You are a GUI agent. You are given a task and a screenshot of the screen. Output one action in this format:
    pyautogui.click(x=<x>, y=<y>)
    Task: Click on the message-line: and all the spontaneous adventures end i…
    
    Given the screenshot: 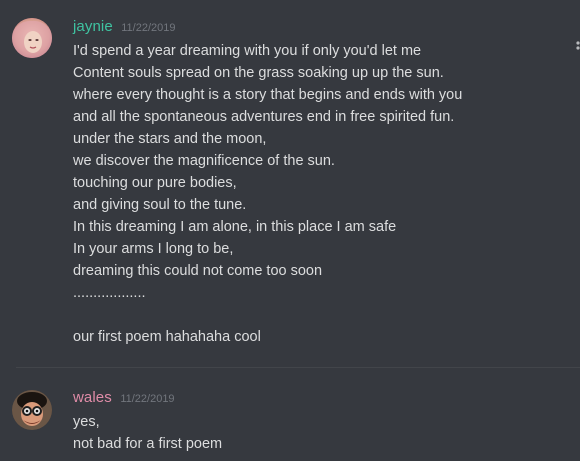 What is the action you would take?
    pyautogui.click(x=264, y=117)
    